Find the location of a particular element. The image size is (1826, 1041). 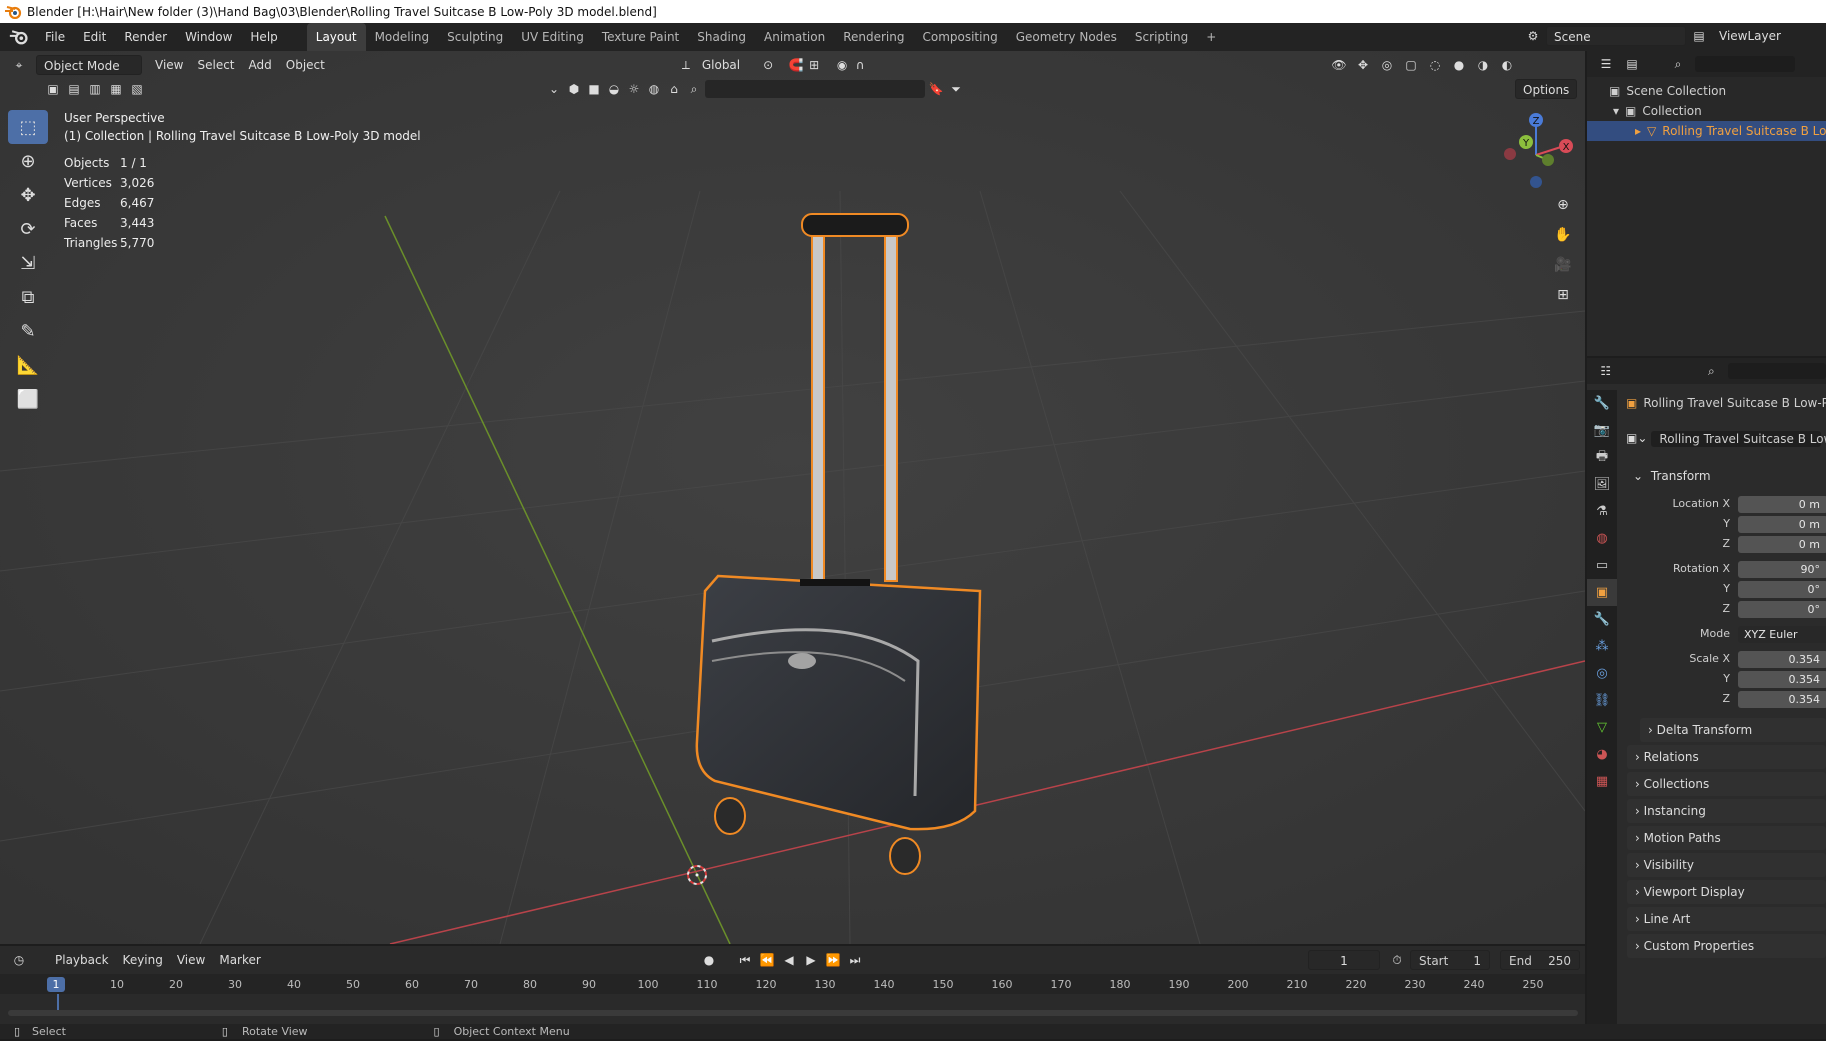

object-tab-icon: ▣ is located at coordinates (1602, 592).